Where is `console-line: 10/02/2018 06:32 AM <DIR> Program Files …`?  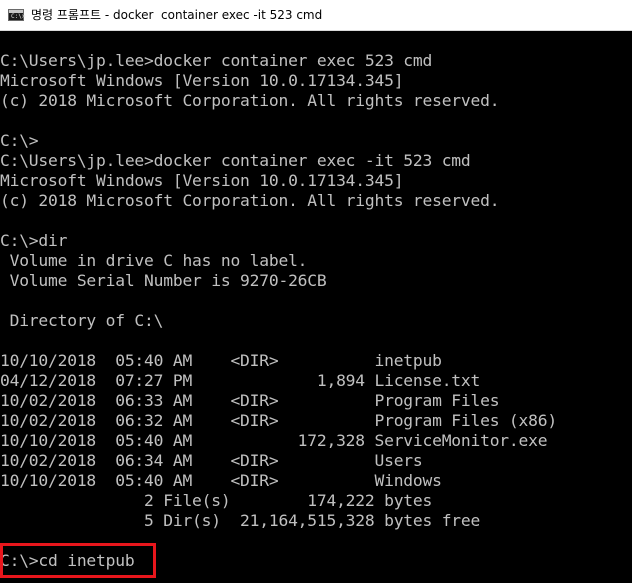 console-line: 10/02/2018 06:32 AM <DIR> Program Files … is located at coordinates (278, 420).